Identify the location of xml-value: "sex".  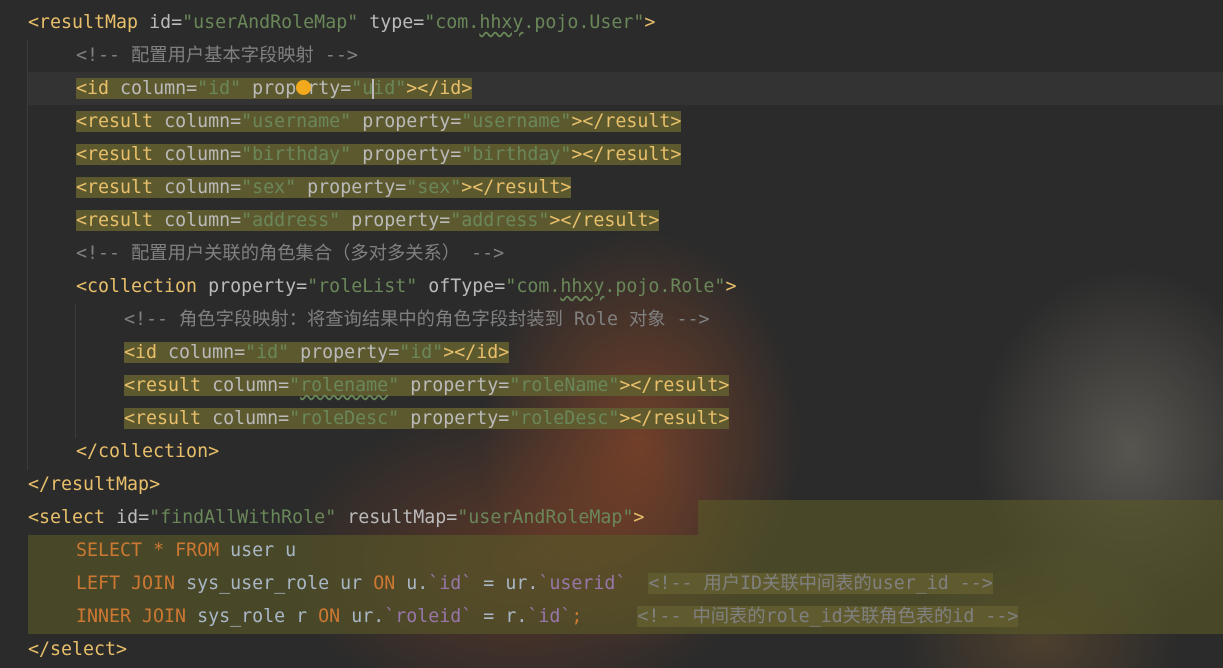
(269, 187).